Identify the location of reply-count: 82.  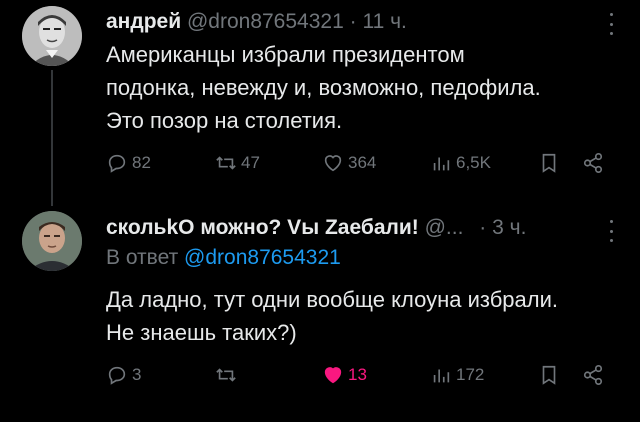
(141, 162).